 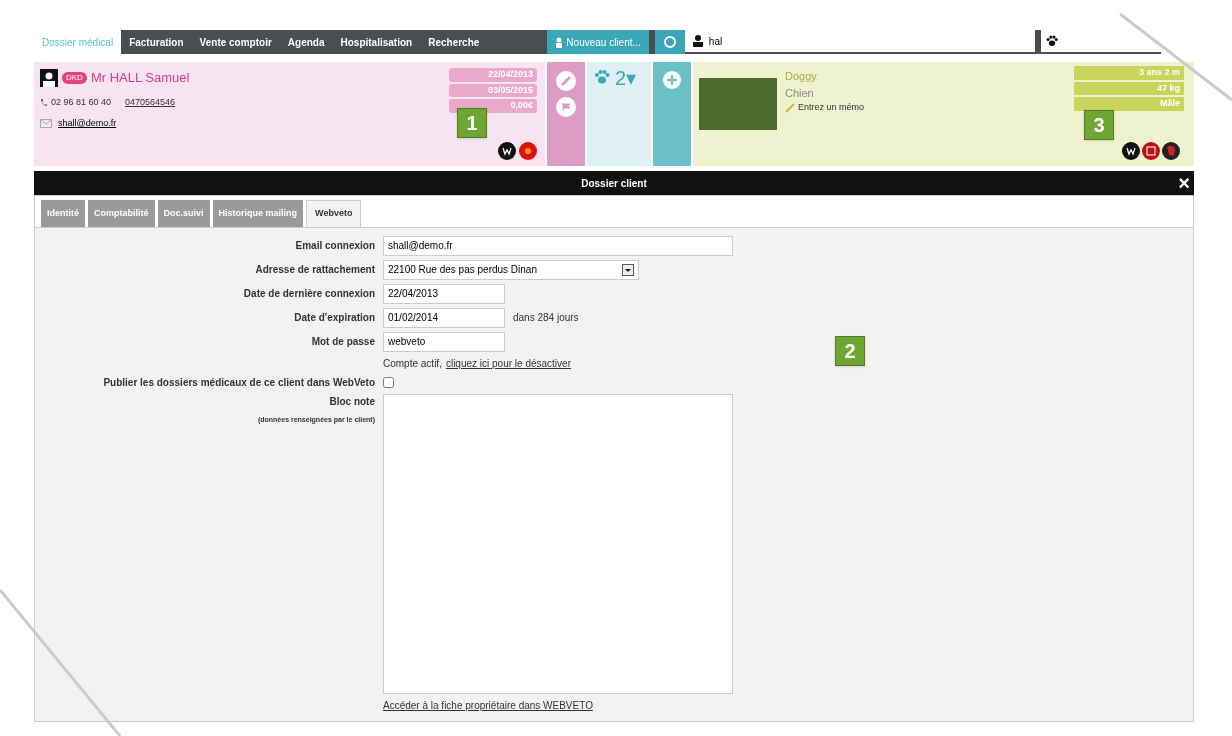 What do you see at coordinates (1184, 183) in the screenshot?
I see `close-button: ×` at bounding box center [1184, 183].